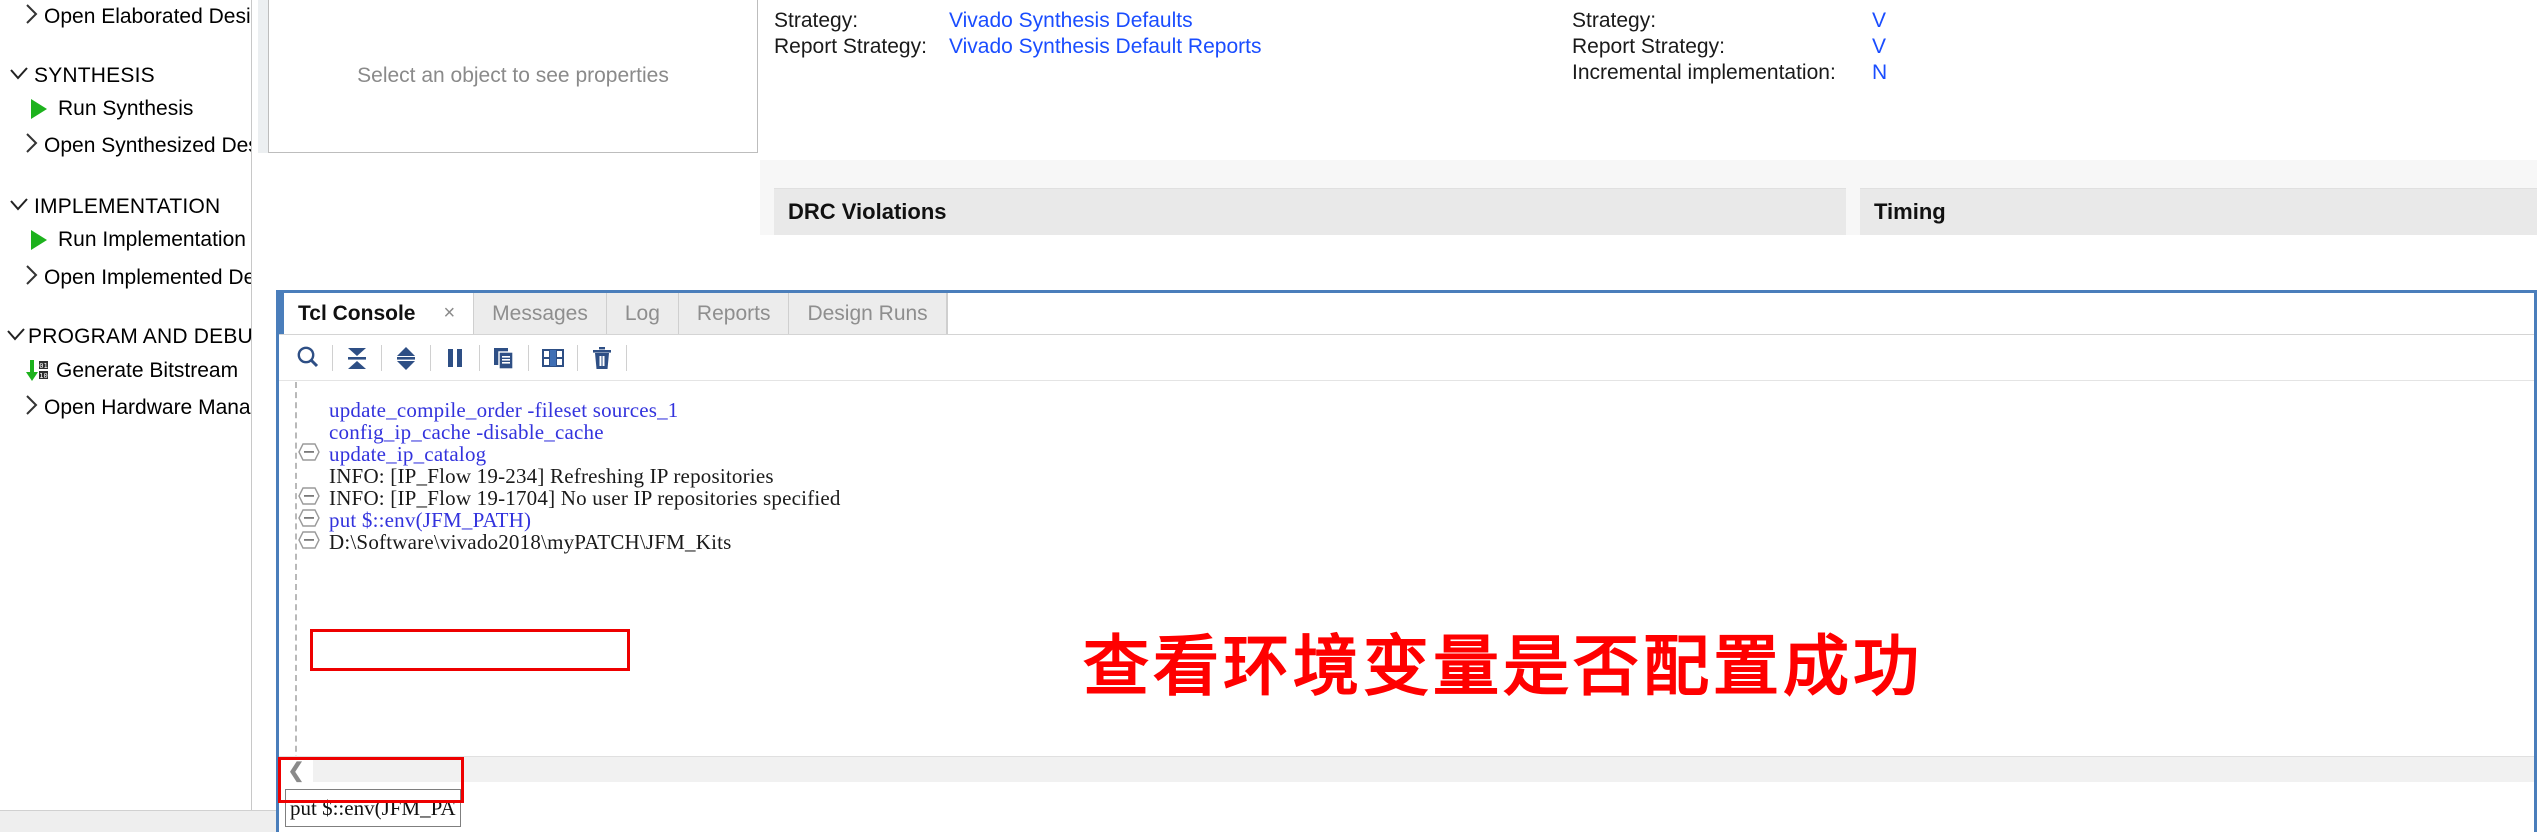 The height and width of the screenshot is (832, 2537). Describe the element at coordinates (816, 20) in the screenshot. I see `synthesis-summary-key: Strategy:` at that location.